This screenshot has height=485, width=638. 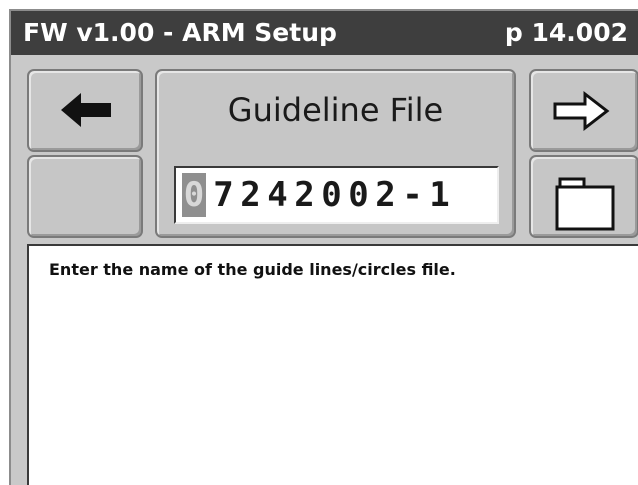 What do you see at coordinates (223, 195) in the screenshot?
I see `value-character: 7` at bounding box center [223, 195].